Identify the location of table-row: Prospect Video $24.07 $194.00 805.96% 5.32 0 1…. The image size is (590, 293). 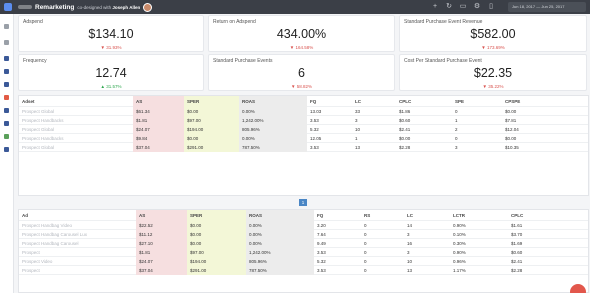
(303, 261).